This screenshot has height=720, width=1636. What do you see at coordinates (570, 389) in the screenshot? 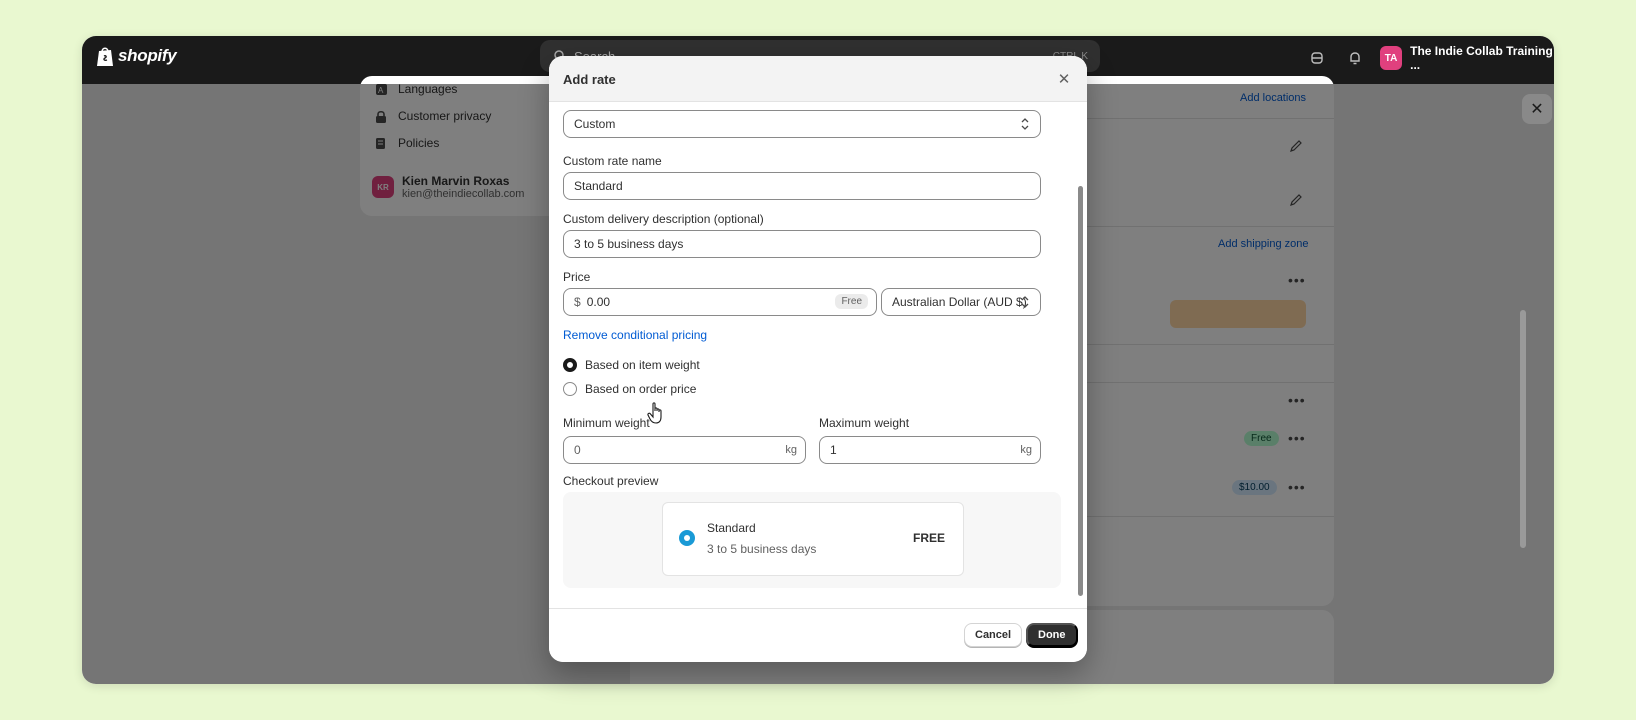
I see `radio-button` at bounding box center [570, 389].